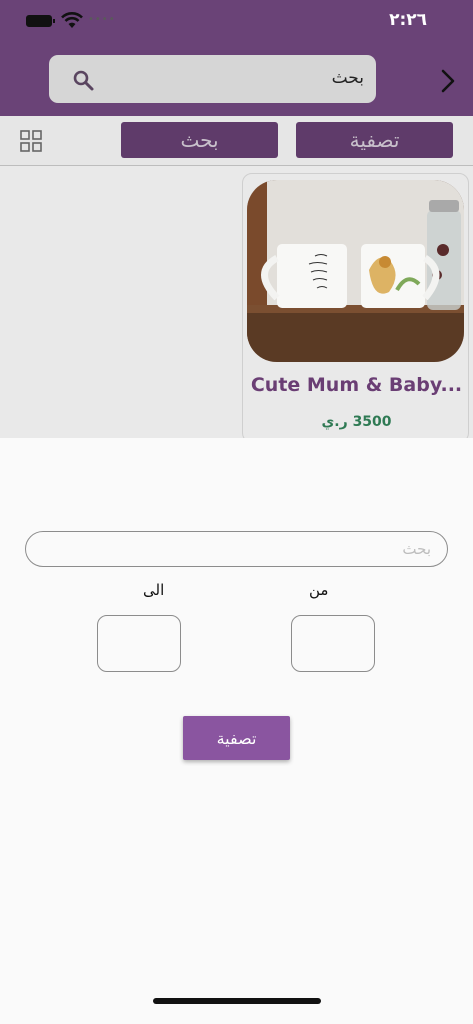 This screenshot has width=473, height=1024. Describe the element at coordinates (139, 643) in the screenshot. I see `to-value-field` at that location.